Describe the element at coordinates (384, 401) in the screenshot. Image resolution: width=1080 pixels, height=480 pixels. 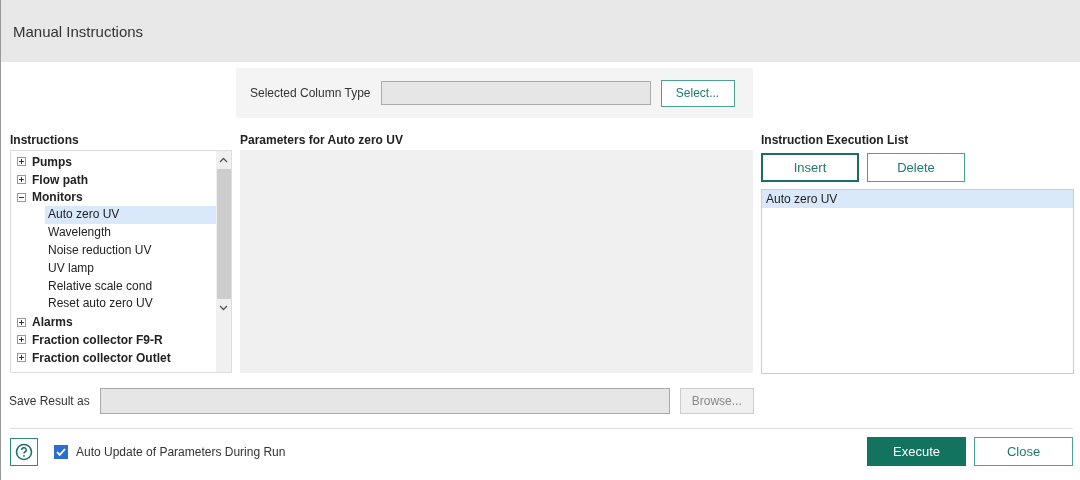
I see `save-result-field` at that location.